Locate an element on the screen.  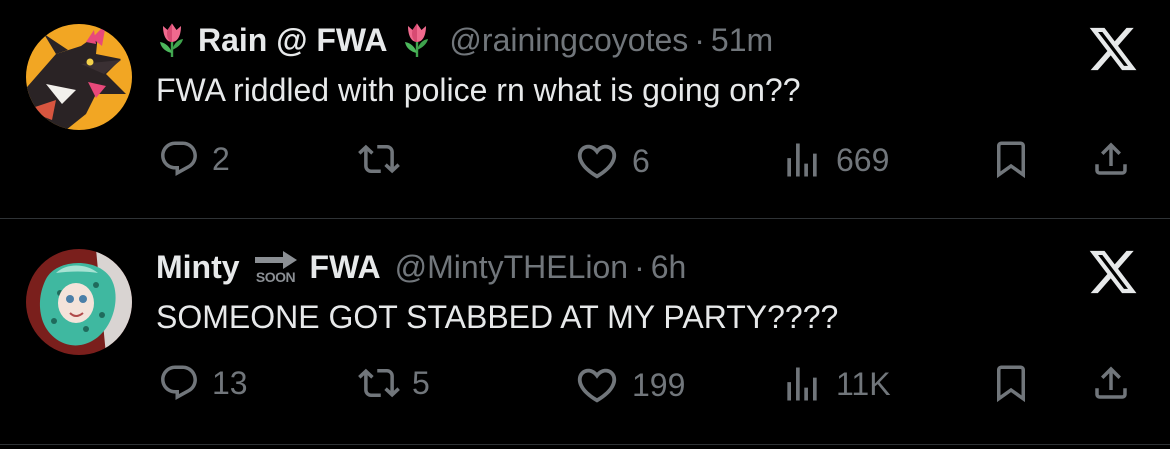
tweet-text: SOMEONE GOT STABBED AT MY PARTY???? is located at coordinates (497, 317).